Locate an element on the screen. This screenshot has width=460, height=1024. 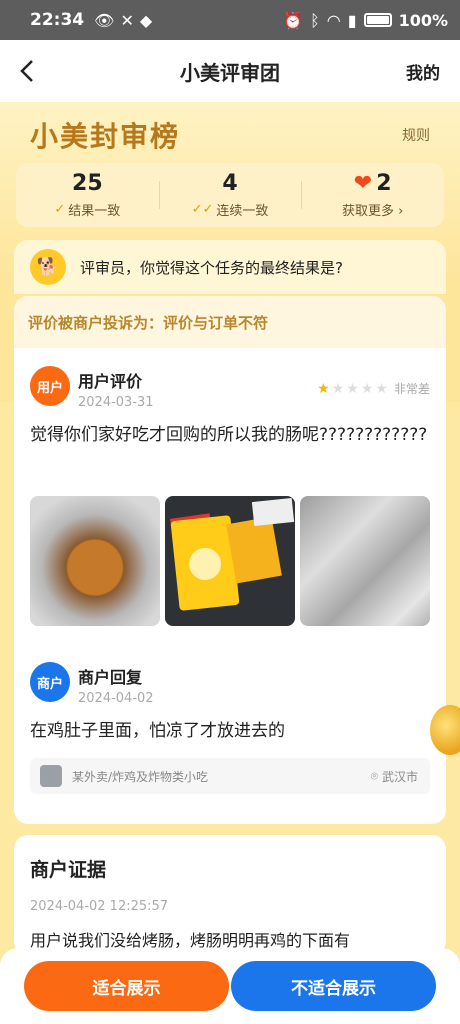
merchant-reply-title: 商户回复 is located at coordinates (110, 677).